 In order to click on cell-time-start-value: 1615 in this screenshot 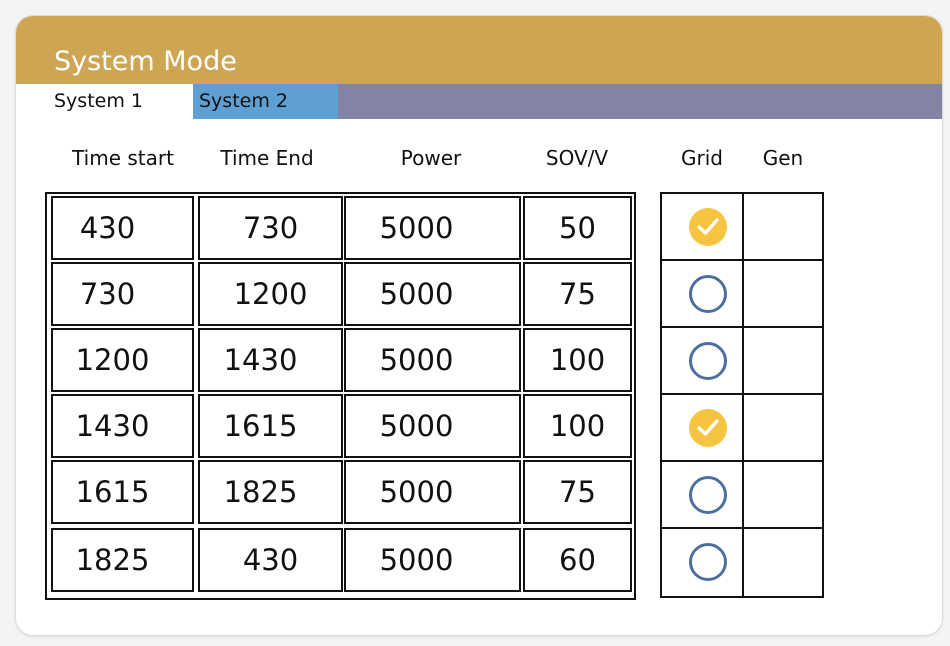, I will do `click(112, 492)`.